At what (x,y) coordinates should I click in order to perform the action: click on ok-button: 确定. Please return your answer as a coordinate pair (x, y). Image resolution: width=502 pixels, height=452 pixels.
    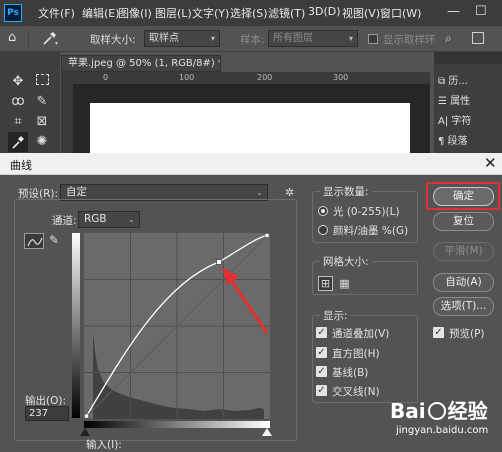
    Looking at the image, I should click on (463, 196).